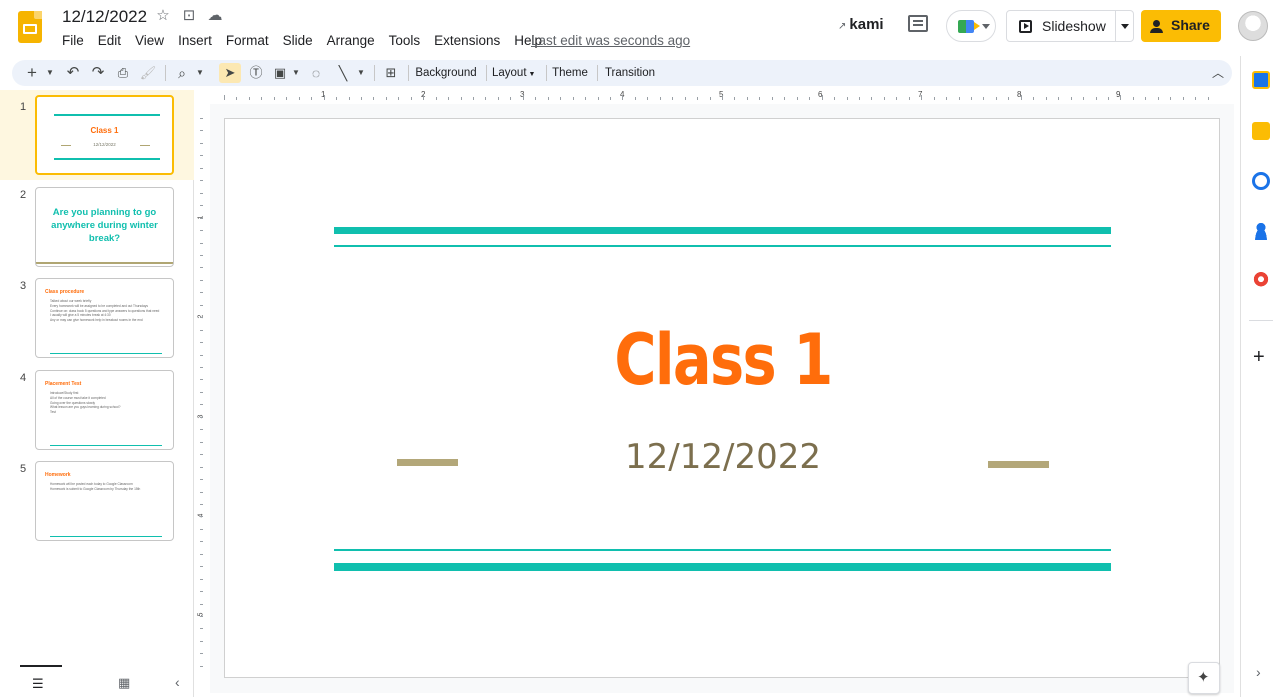 This screenshot has height=697, width=1280. Describe the element at coordinates (280, 73) in the screenshot. I see `image-icon: ▣` at that location.